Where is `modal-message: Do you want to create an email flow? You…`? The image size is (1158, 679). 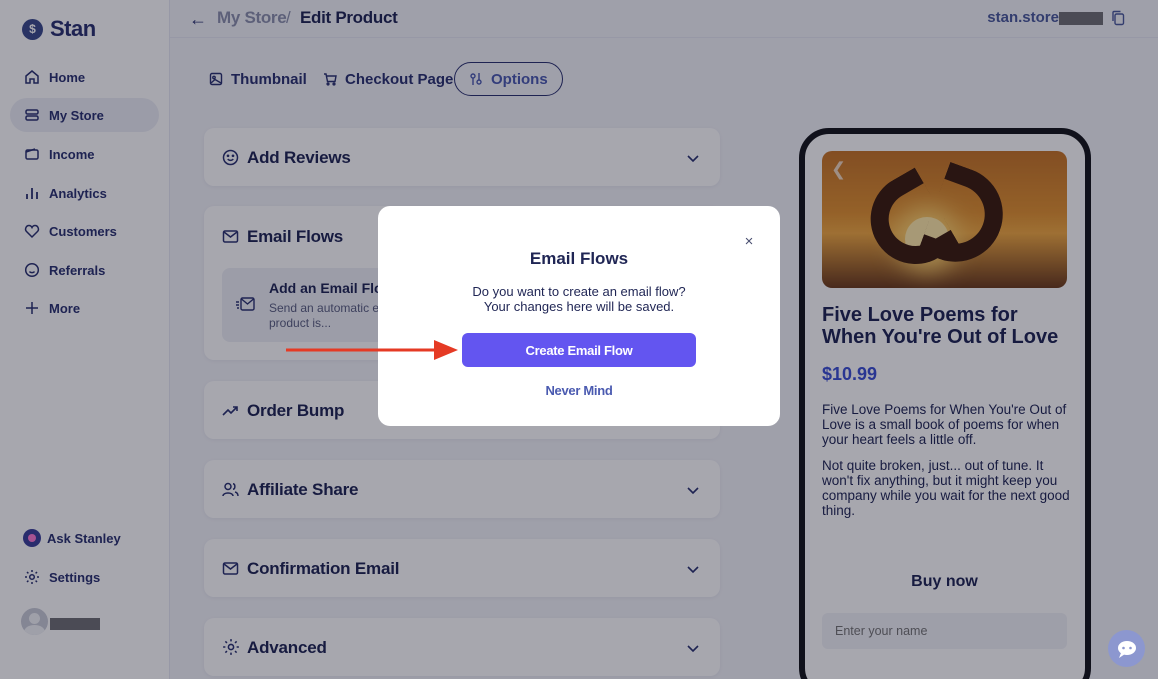 modal-message: Do you want to create an email flow? You… is located at coordinates (579, 299).